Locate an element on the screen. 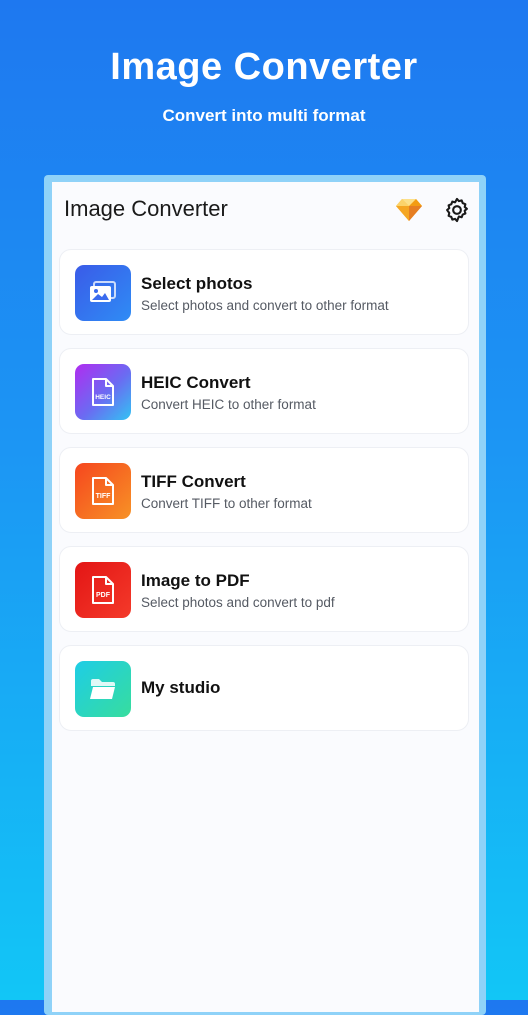  menu-item-title: HEIC Convert is located at coordinates (196, 382).